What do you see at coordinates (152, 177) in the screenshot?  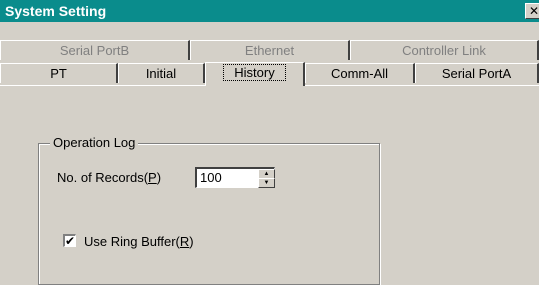 I see `records-label-key: P` at bounding box center [152, 177].